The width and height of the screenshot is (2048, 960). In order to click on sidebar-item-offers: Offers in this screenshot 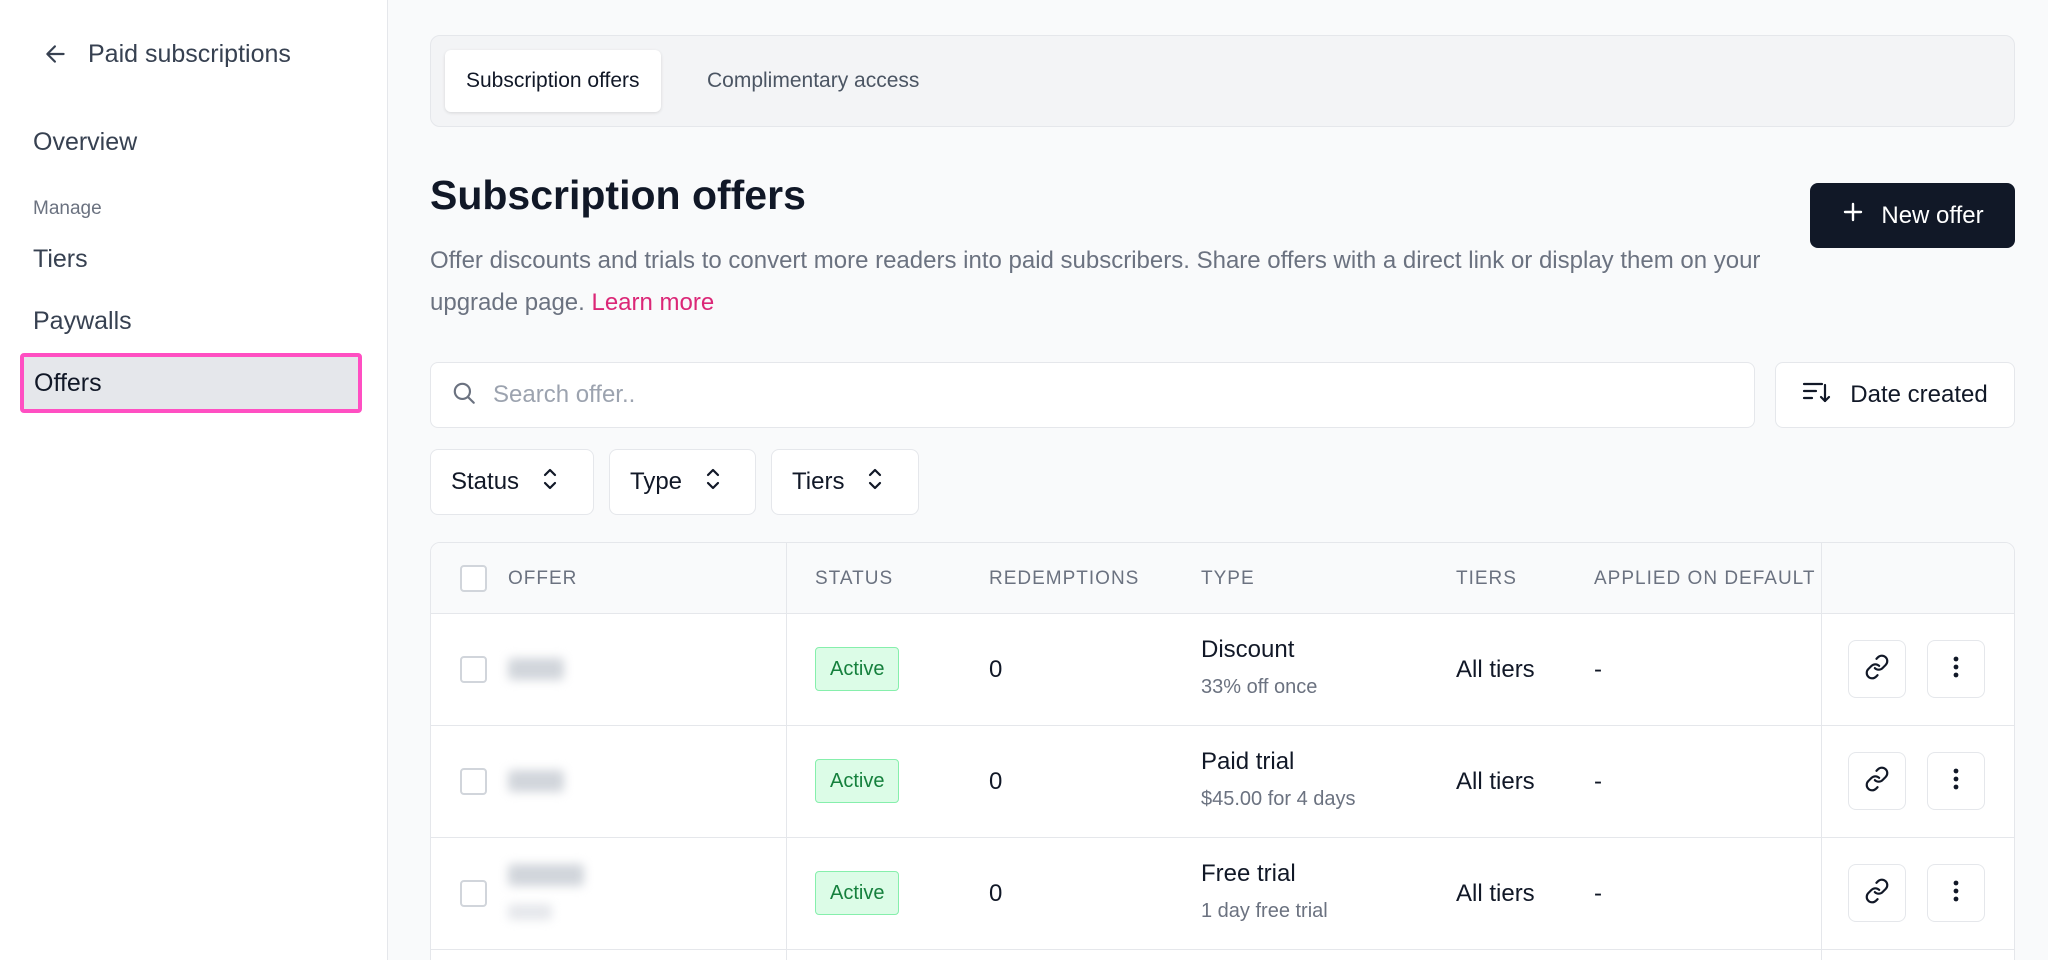, I will do `click(191, 383)`.